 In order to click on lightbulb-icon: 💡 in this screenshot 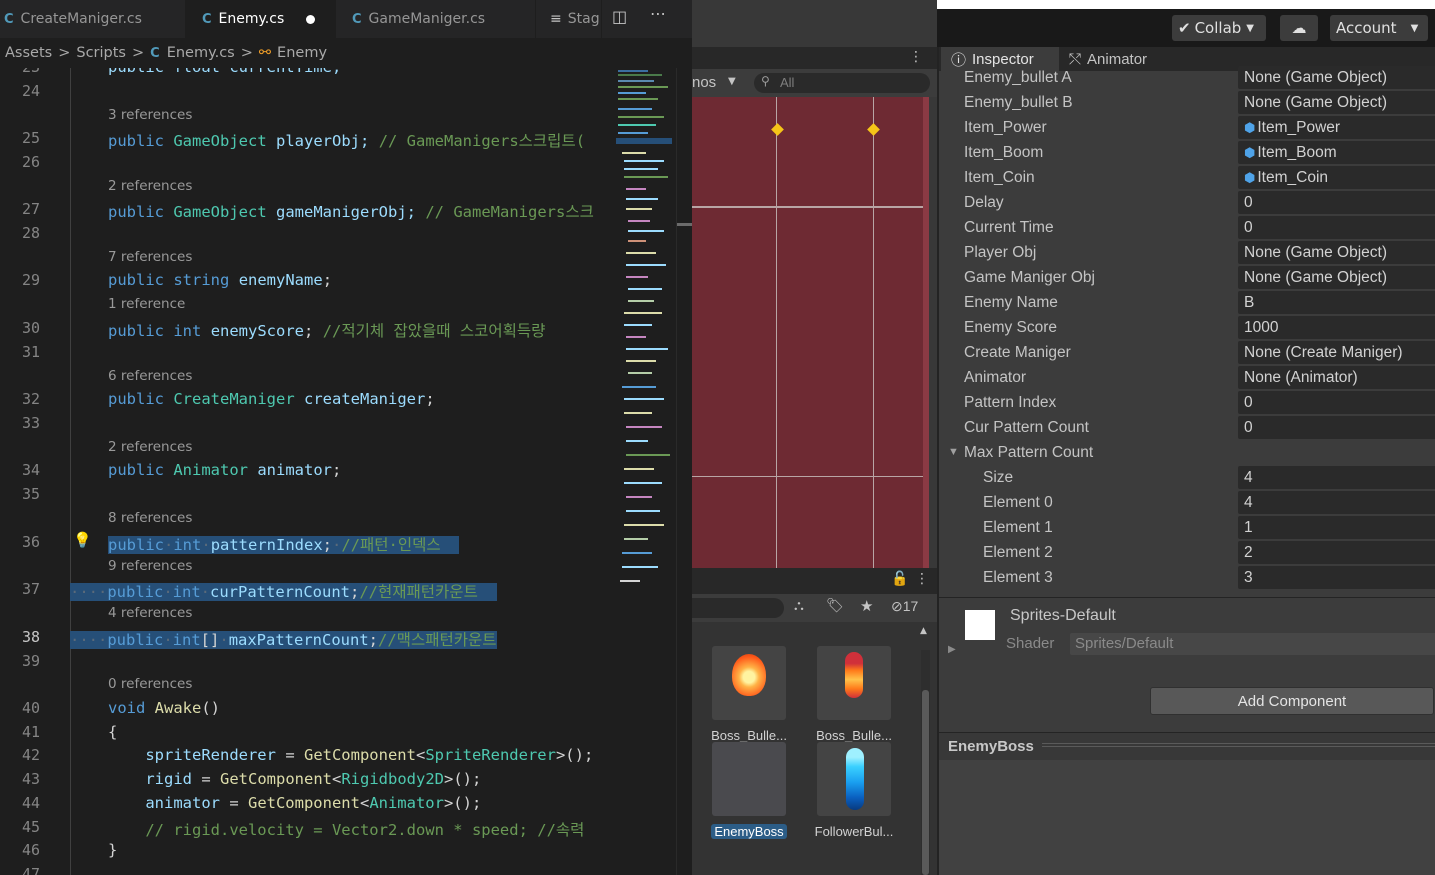, I will do `click(82, 540)`.